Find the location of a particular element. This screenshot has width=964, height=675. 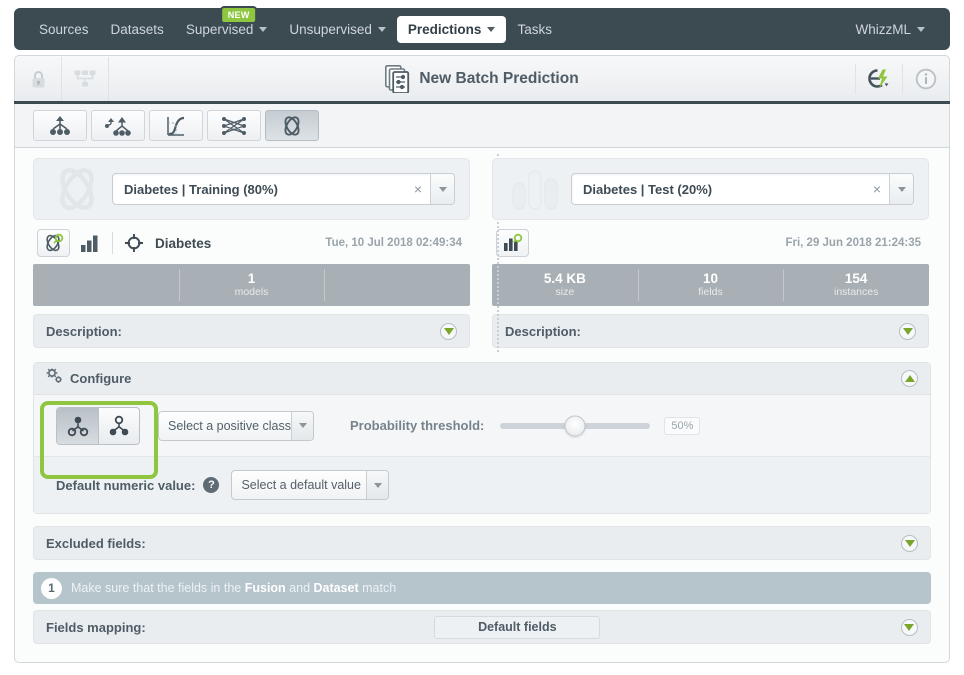

stat-cell: 1 models is located at coordinates (251, 285).